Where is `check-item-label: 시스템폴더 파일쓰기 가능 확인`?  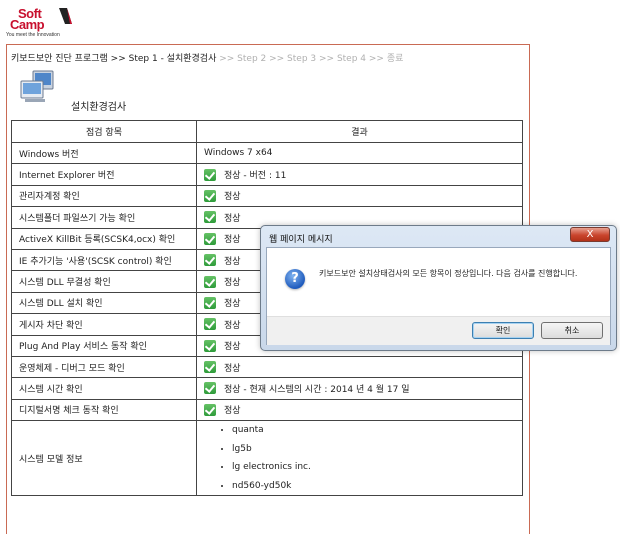 check-item-label: 시스템폴더 파일쓰기 가능 확인 is located at coordinates (104, 217).